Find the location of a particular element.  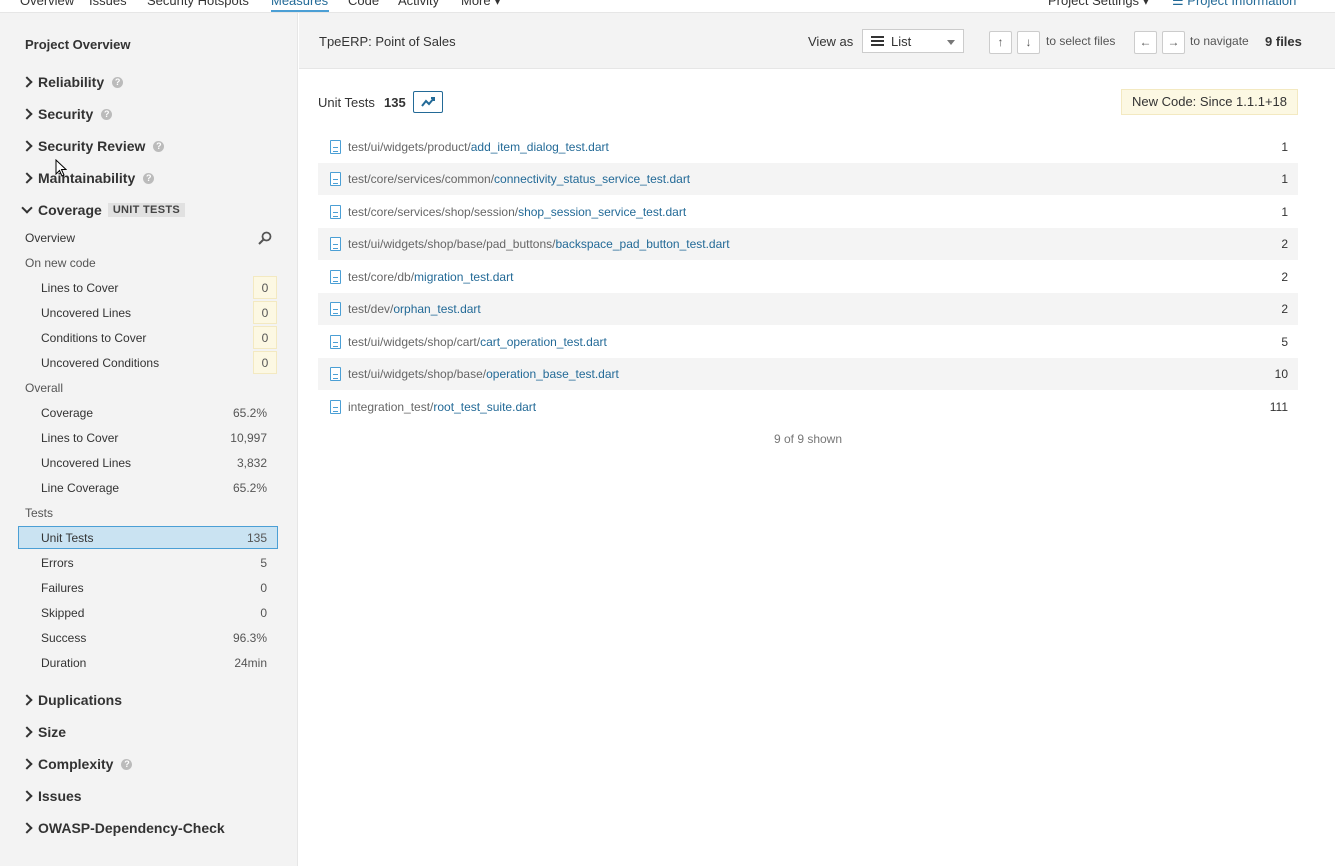

measure-label: Success is located at coordinates (64, 637).